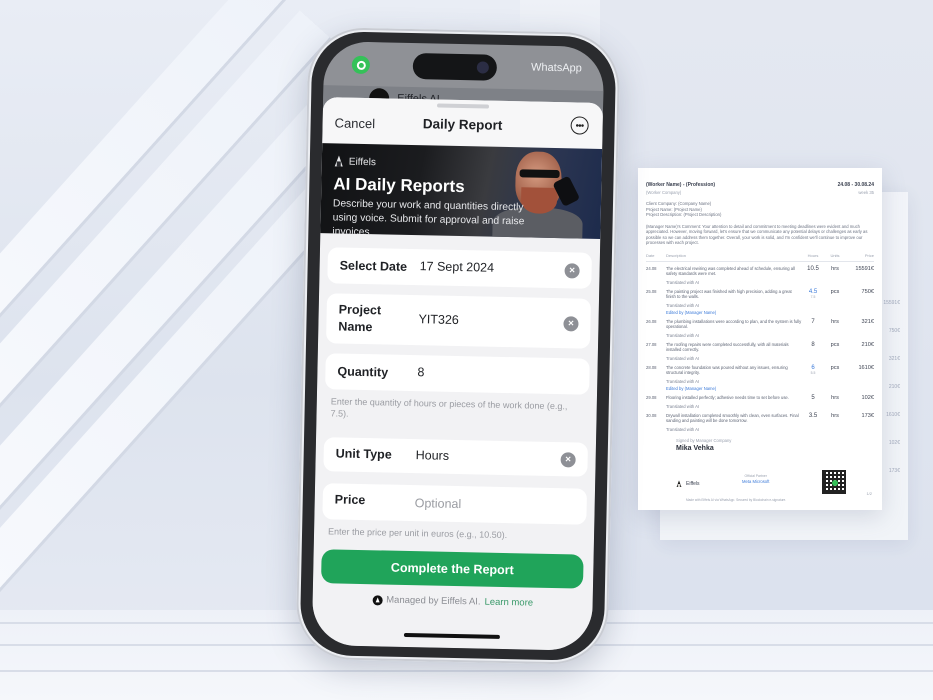  I want to click on field-label: Project Name, so click(360, 318).